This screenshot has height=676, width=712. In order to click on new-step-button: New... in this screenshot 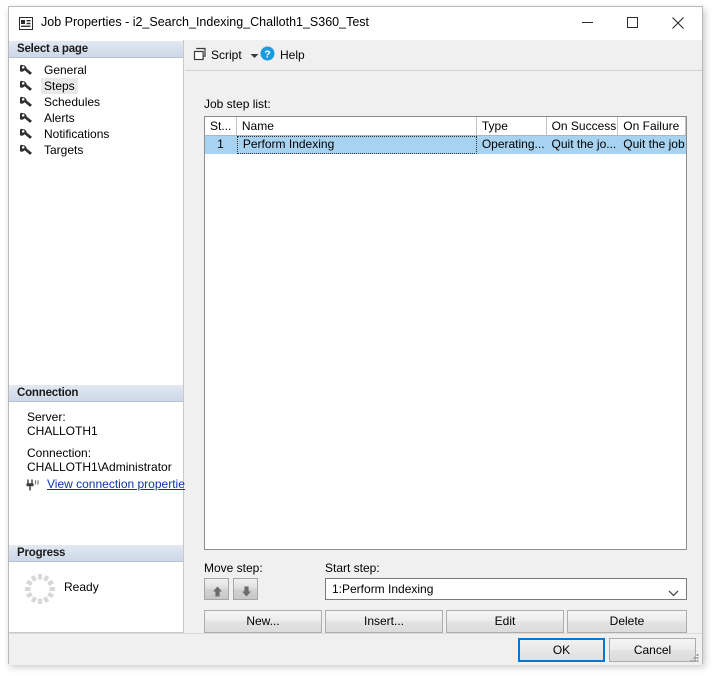, I will do `click(263, 621)`.